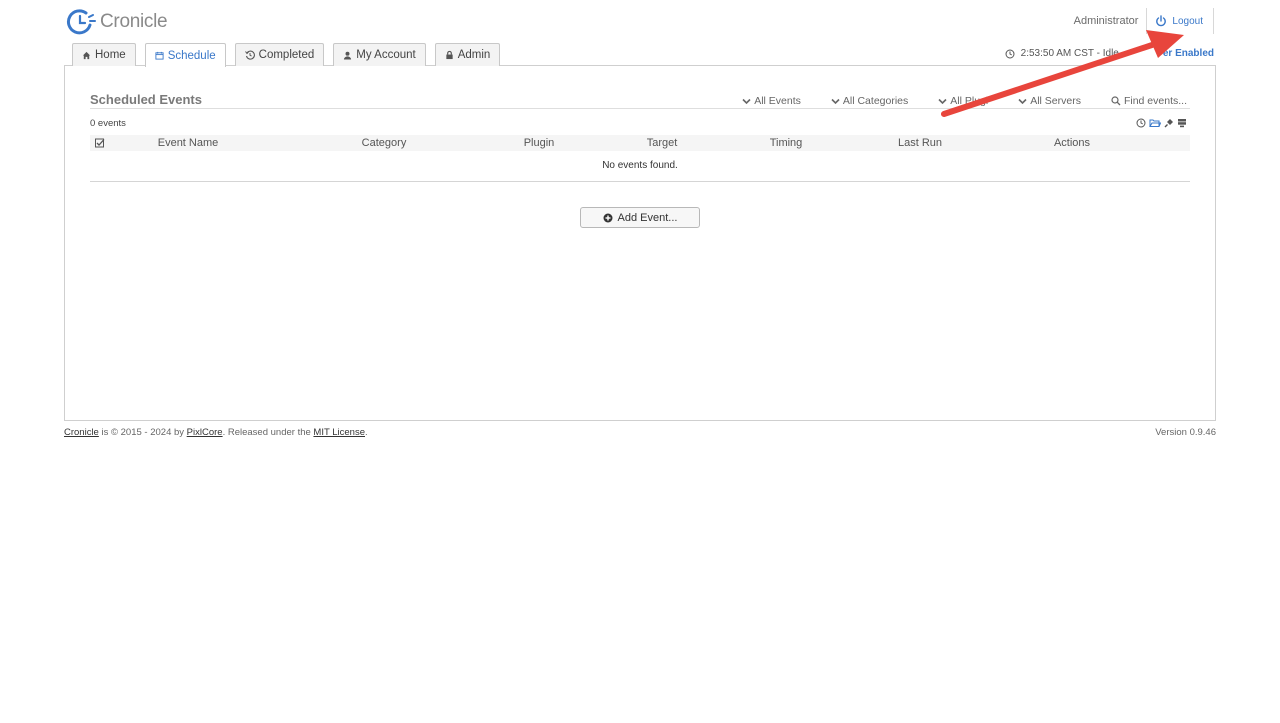 This screenshot has width=1280, height=723. I want to click on column-header: Target, so click(662, 143).